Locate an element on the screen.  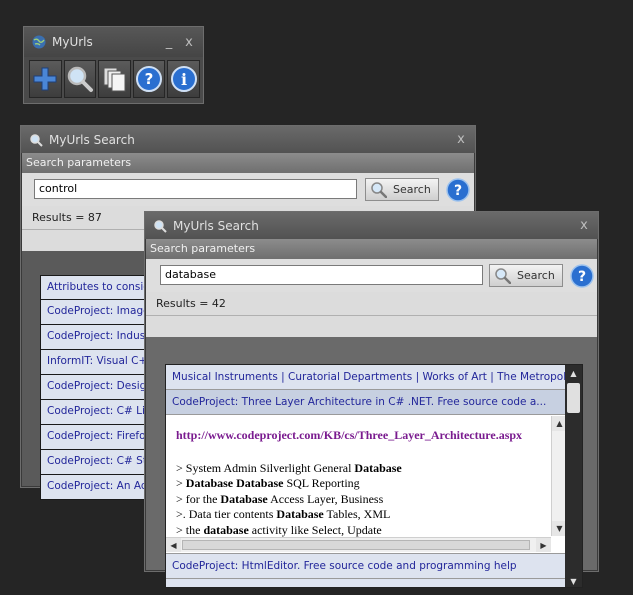
preview-vertical-scrollbar: ▲ ▼ is located at coordinates (558, 476).